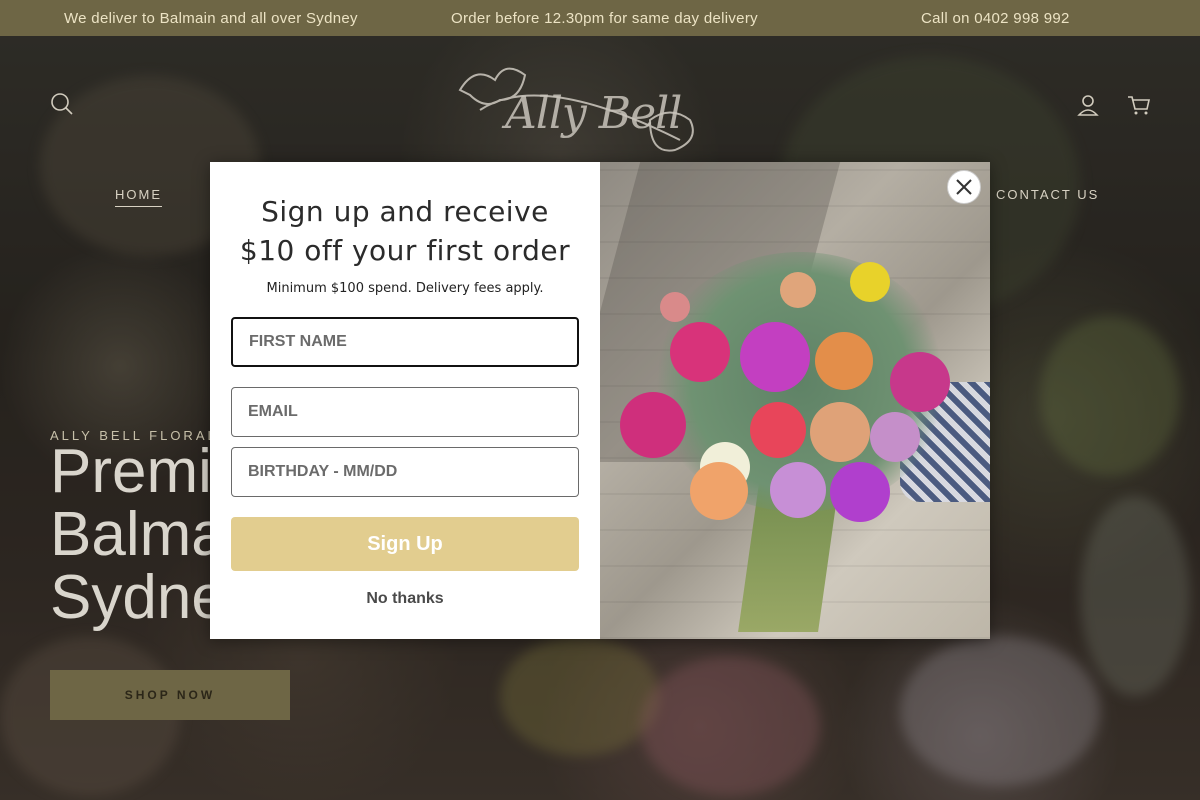 This screenshot has width=1200, height=800. I want to click on hero-headline-line3: Sydne, so click(138, 597).